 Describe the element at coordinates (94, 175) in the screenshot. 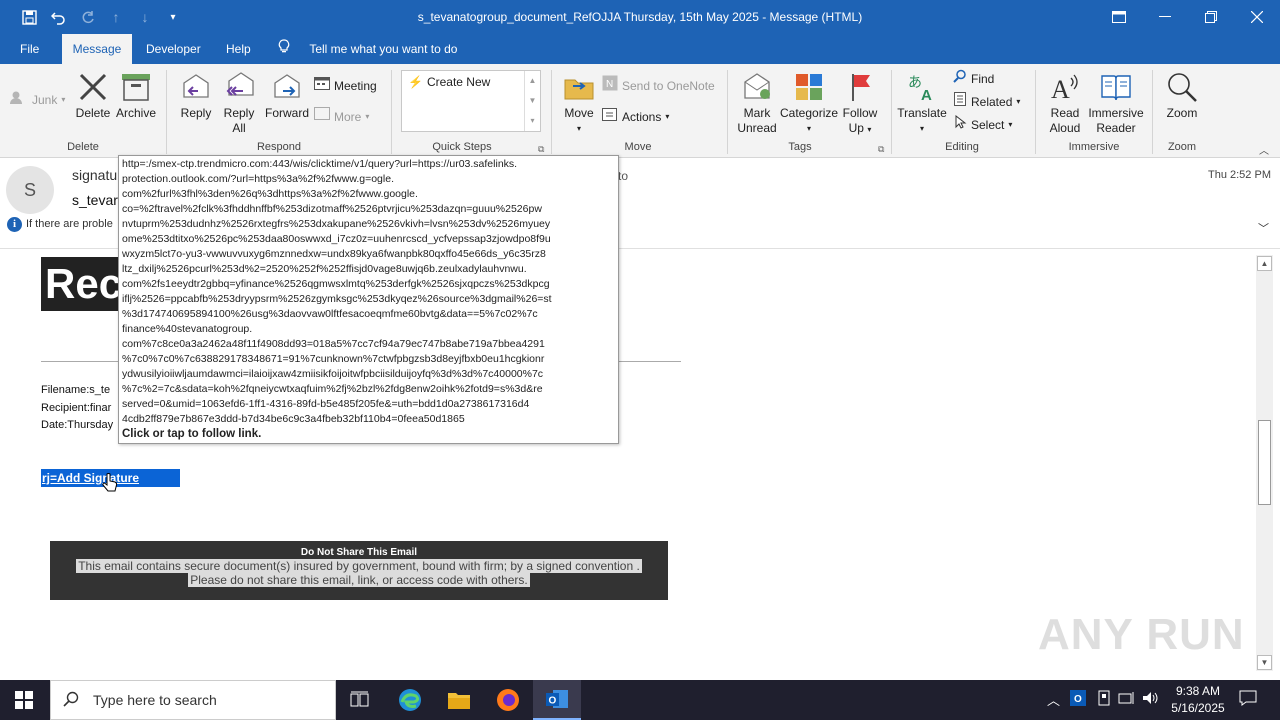

I see `sender-name: signatu` at that location.